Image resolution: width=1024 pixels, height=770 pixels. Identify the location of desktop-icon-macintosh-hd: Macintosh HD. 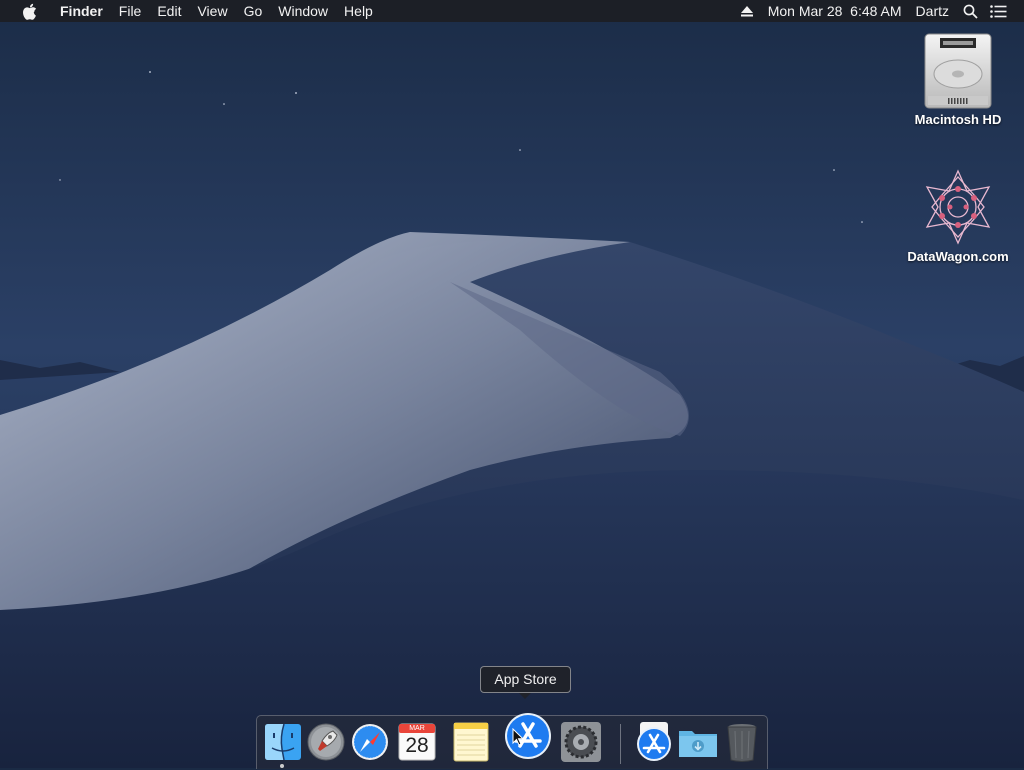
(958, 78).